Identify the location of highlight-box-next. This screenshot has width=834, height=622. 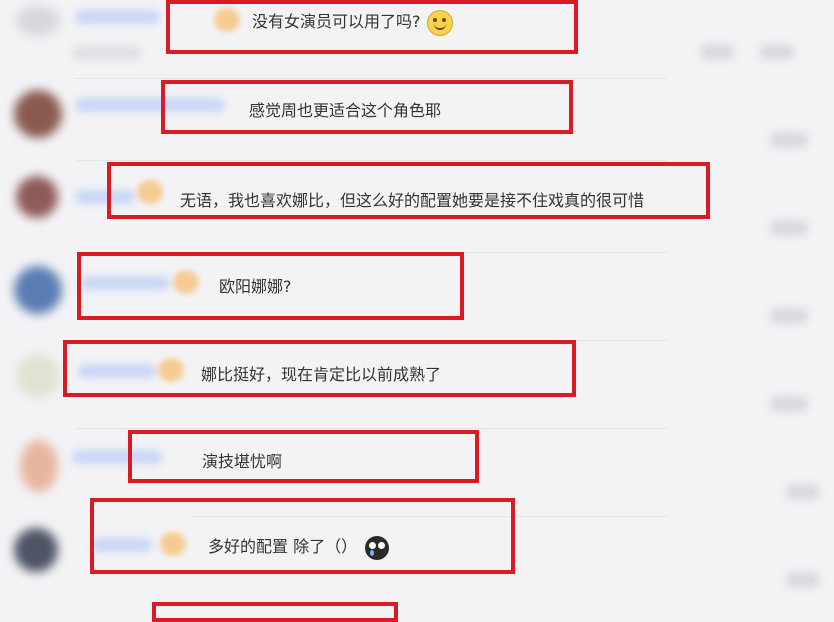
(275, 612).